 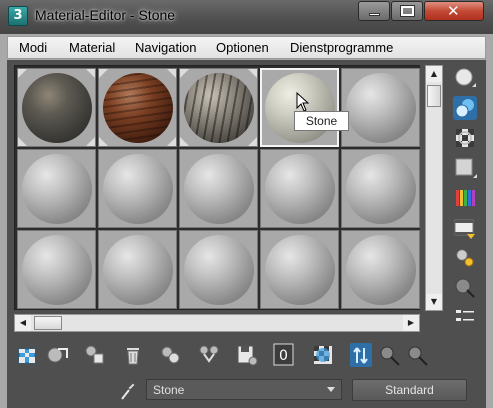 I want to click on eyedropper-icon, so click(x=128, y=390).